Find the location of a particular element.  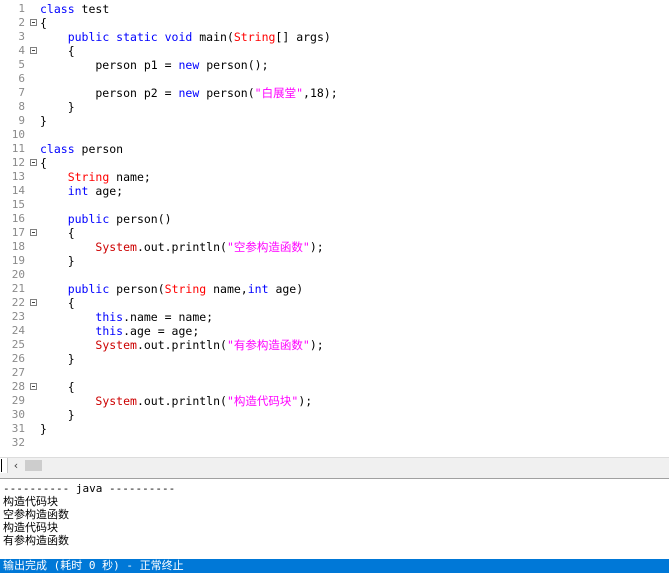

line-number: 24 is located at coordinates (18, 330).